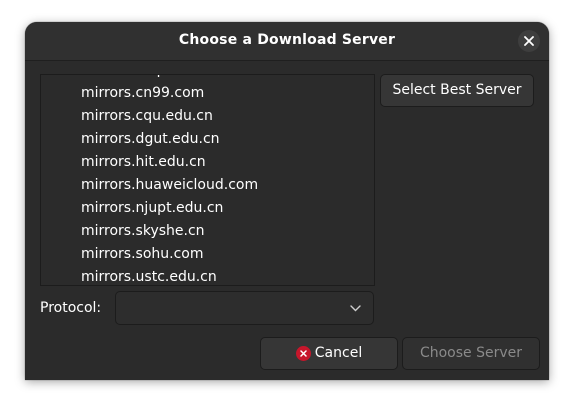 The image size is (574, 408). I want to click on select-best-server-button: Select Best Server, so click(457, 90).